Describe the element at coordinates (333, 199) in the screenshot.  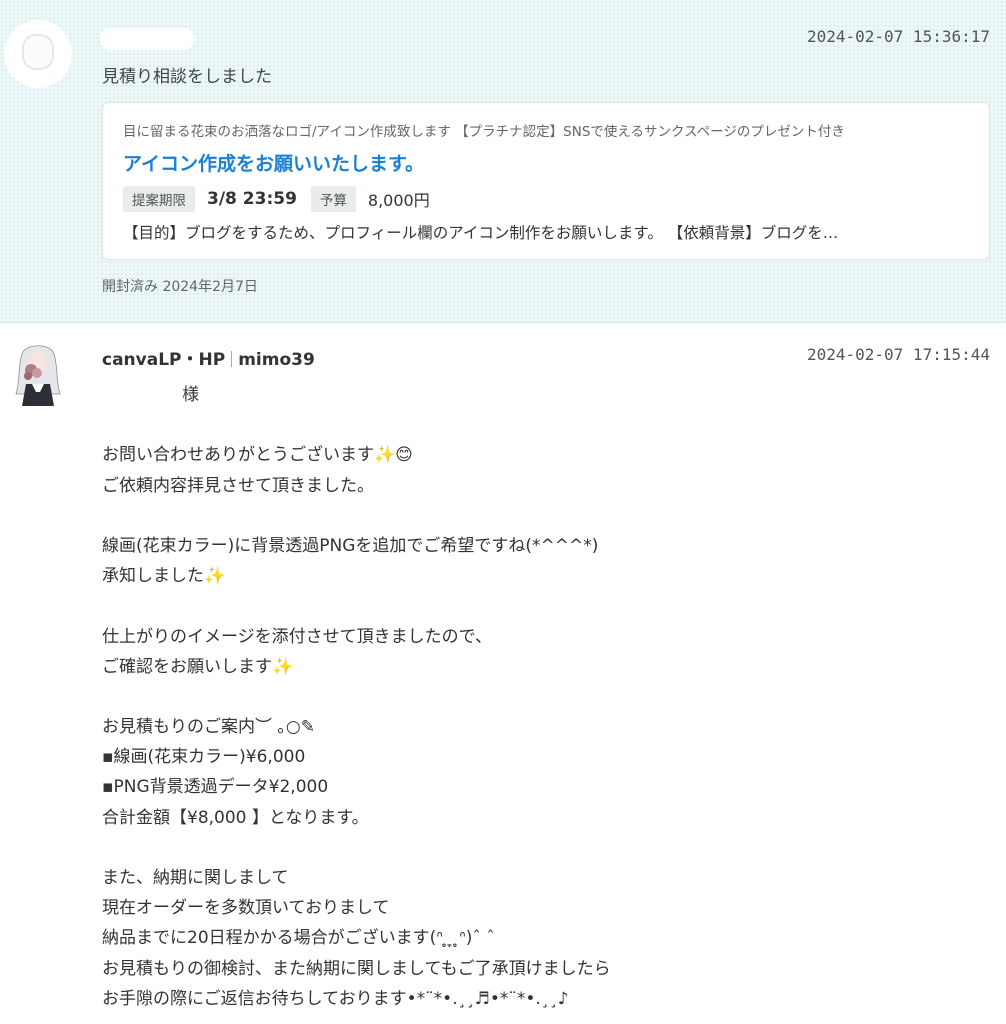
I see `budget-label: 予算` at that location.